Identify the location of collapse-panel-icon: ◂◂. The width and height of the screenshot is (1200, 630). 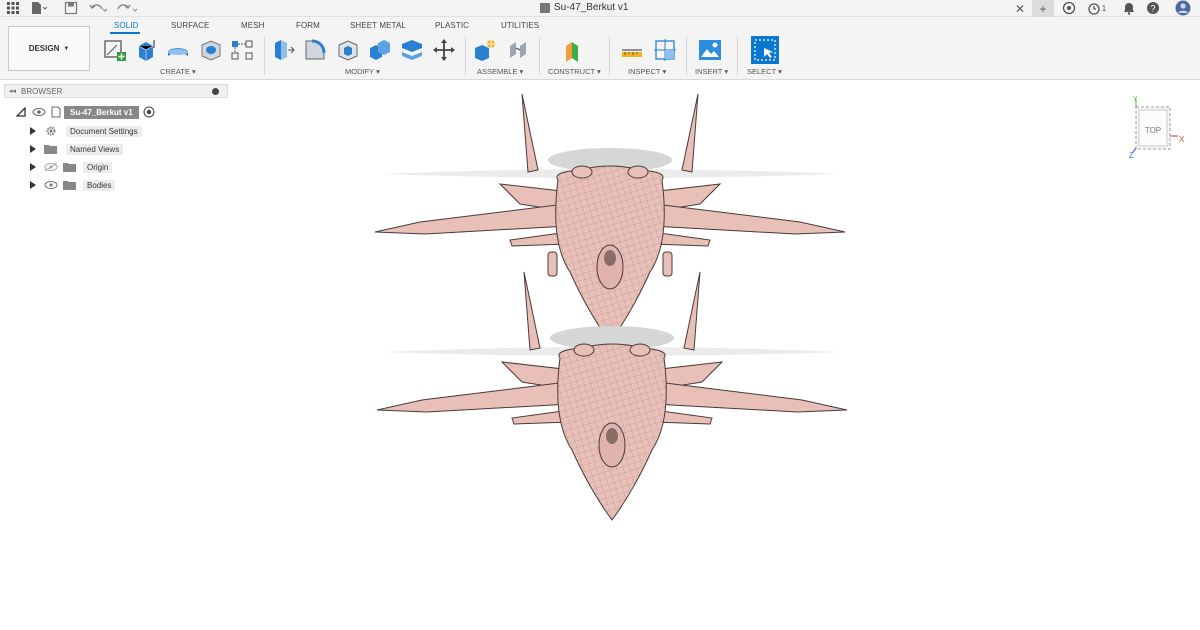
(12, 91).